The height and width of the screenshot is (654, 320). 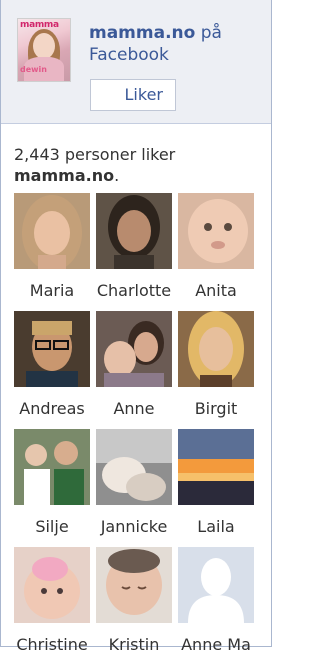 I want to click on page-logo: mamma dewin, so click(x=44, y=50).